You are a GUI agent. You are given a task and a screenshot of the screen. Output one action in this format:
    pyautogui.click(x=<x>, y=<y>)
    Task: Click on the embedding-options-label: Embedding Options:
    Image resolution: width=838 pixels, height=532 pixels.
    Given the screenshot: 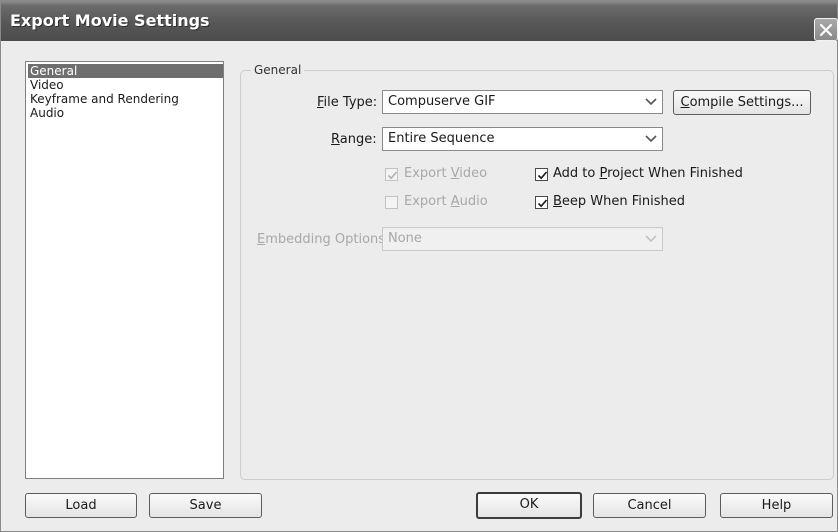 What is the action you would take?
    pyautogui.click(x=323, y=239)
    